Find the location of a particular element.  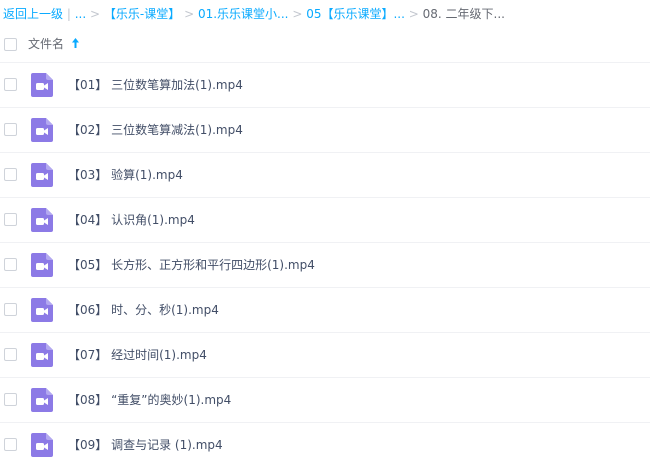

column-header-filename: 文件名 is located at coordinates (46, 44).